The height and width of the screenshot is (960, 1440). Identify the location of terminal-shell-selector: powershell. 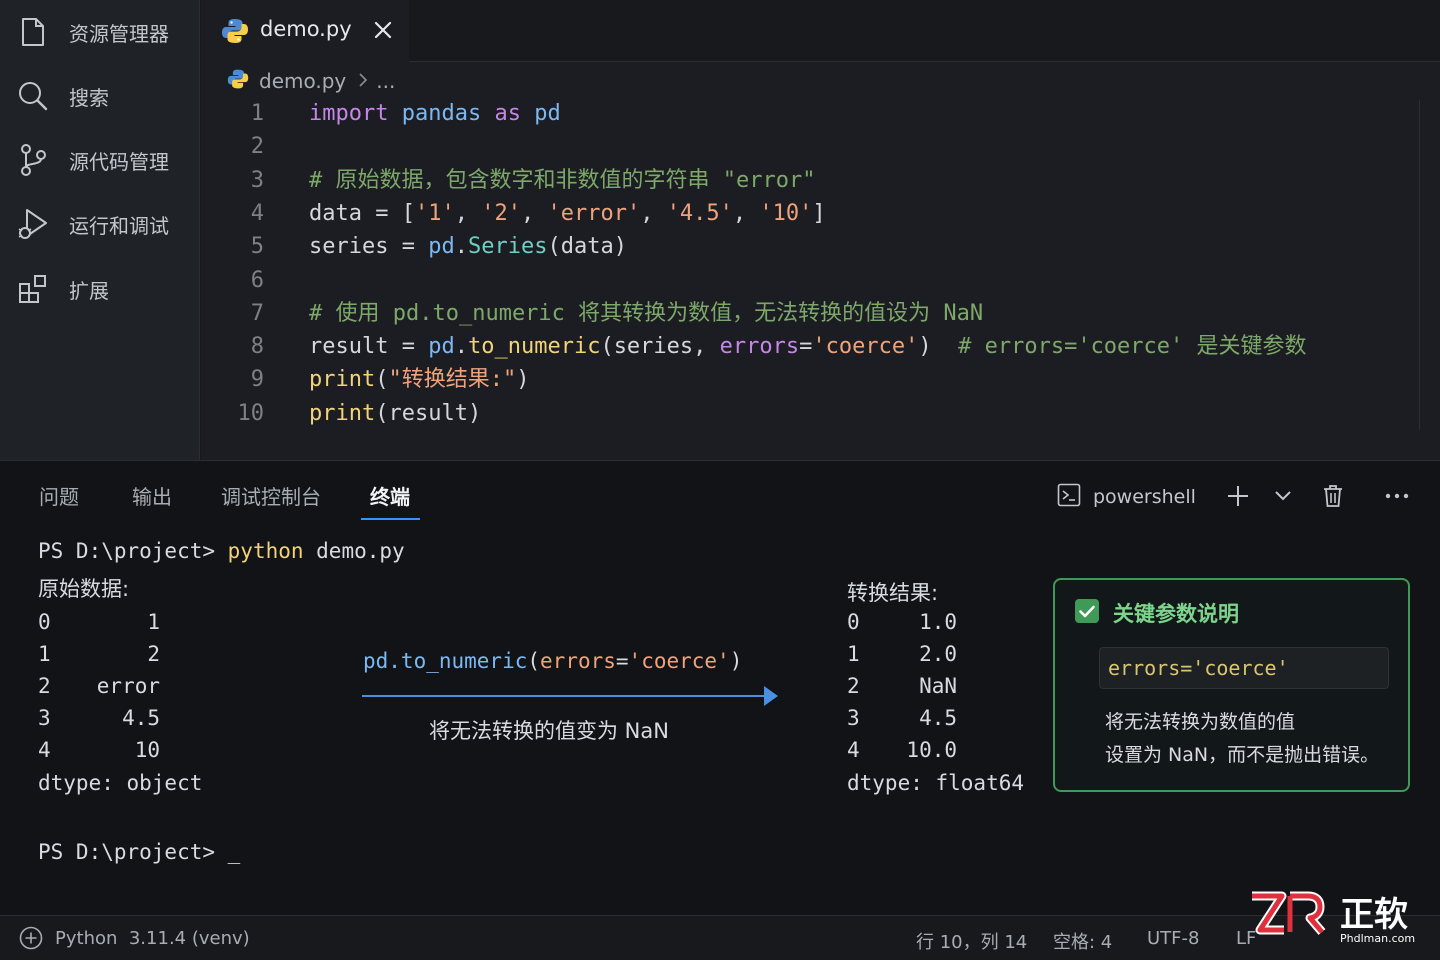
(1126, 497).